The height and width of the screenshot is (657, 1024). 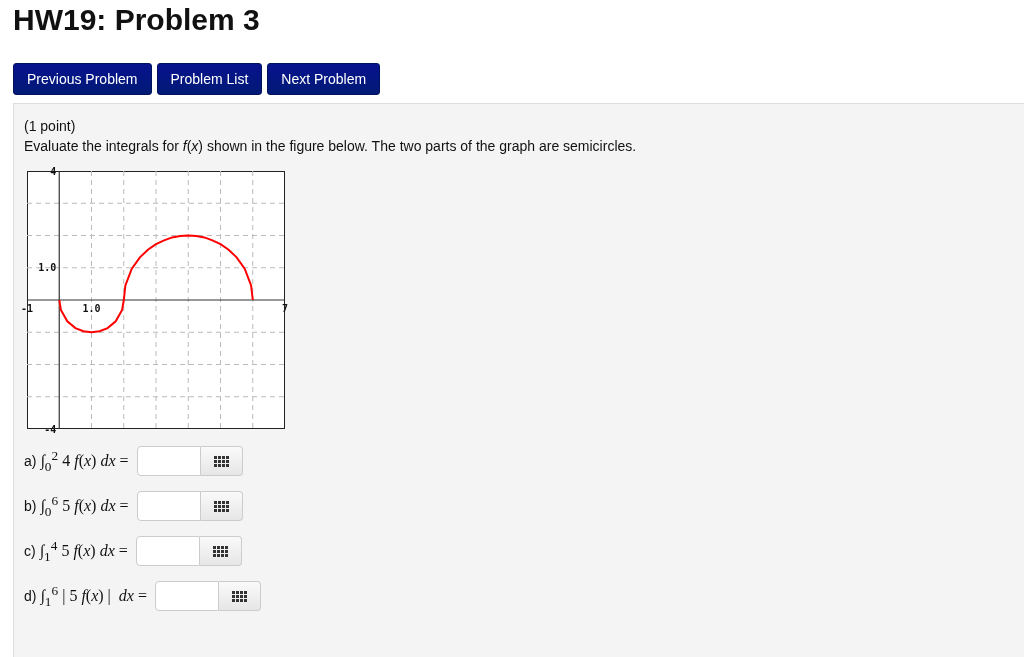 What do you see at coordinates (331, 146) in the screenshot?
I see `problem-statement: Evaluate the integrals for f(x) shown in the figure below. The two parts of the graph are semicircles.` at bounding box center [331, 146].